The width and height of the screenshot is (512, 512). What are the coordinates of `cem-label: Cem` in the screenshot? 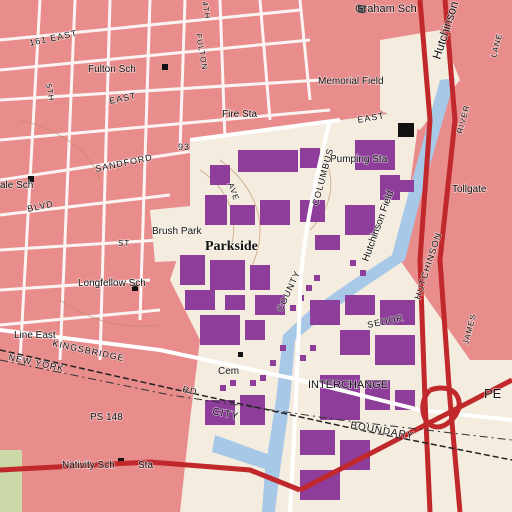 It's located at (228, 371).